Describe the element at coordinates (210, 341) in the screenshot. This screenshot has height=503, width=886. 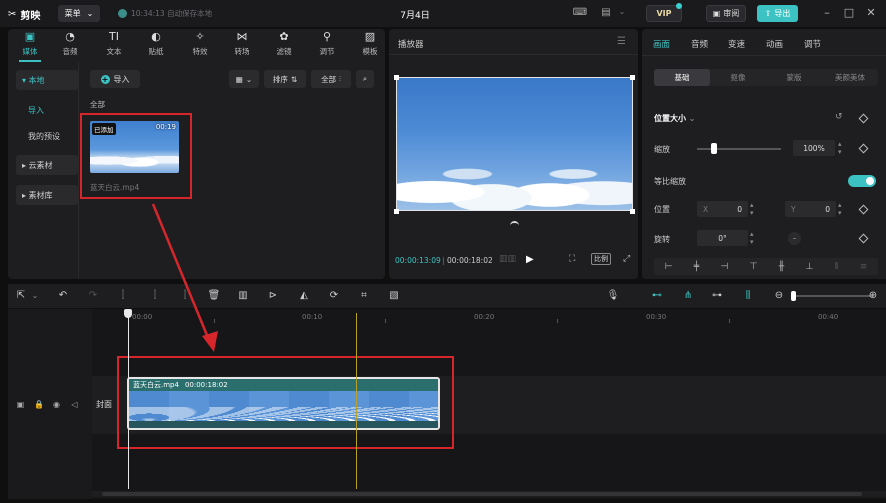
I see `arrow-head` at that location.